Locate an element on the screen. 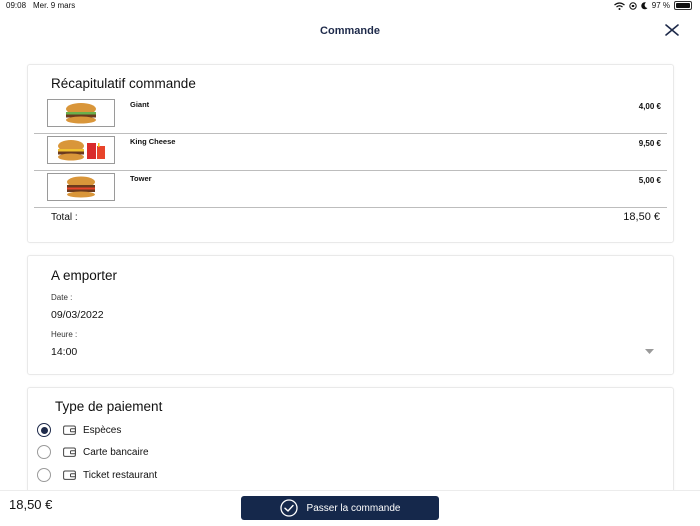  page-title: Commande is located at coordinates (350, 31).